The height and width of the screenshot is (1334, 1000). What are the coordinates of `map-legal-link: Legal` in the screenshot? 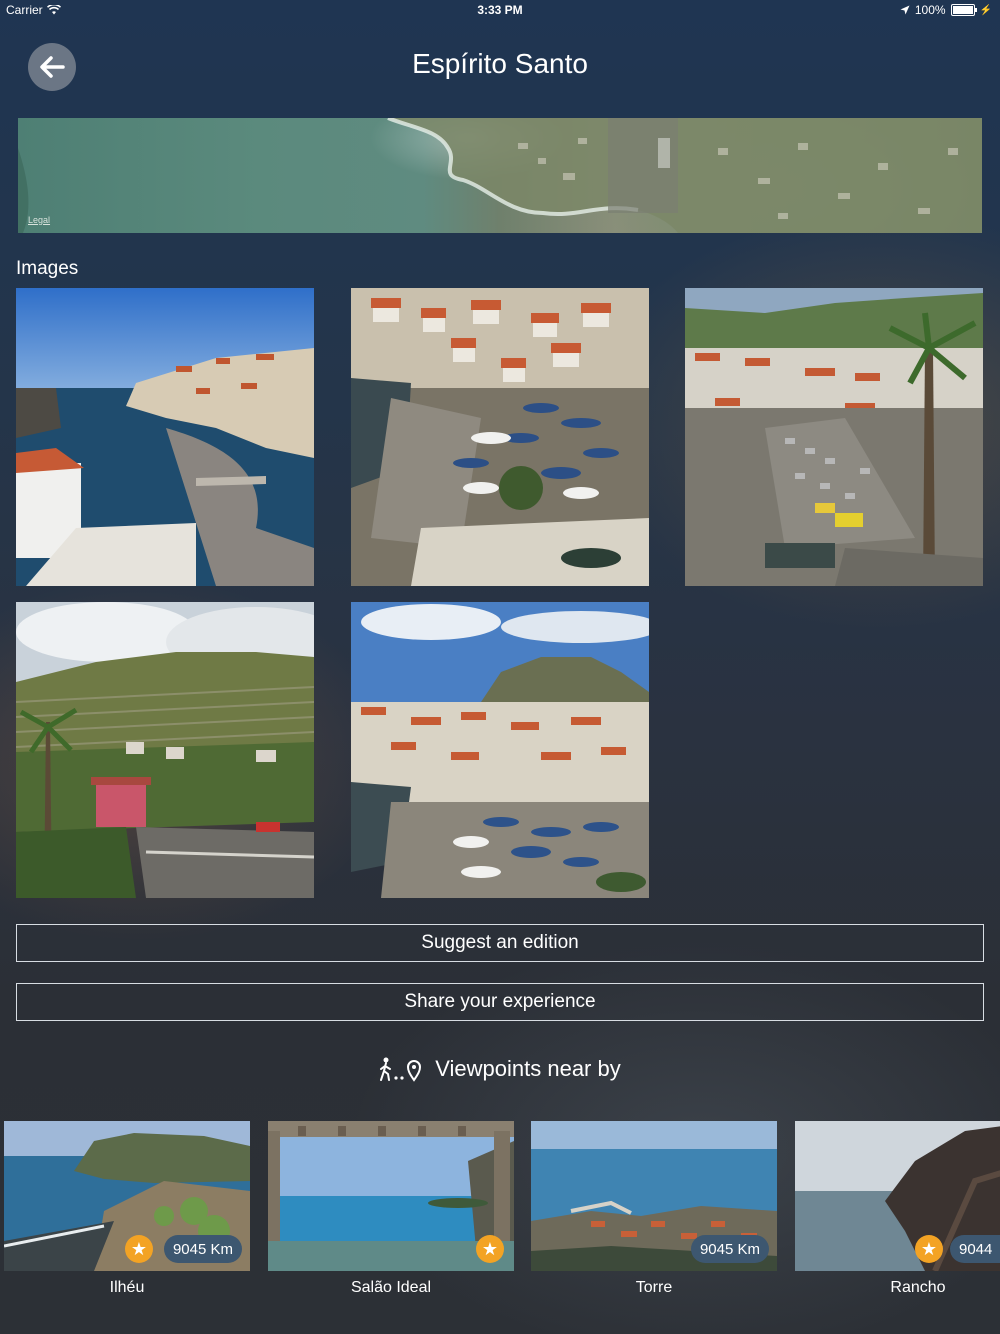 It's located at (39, 220).